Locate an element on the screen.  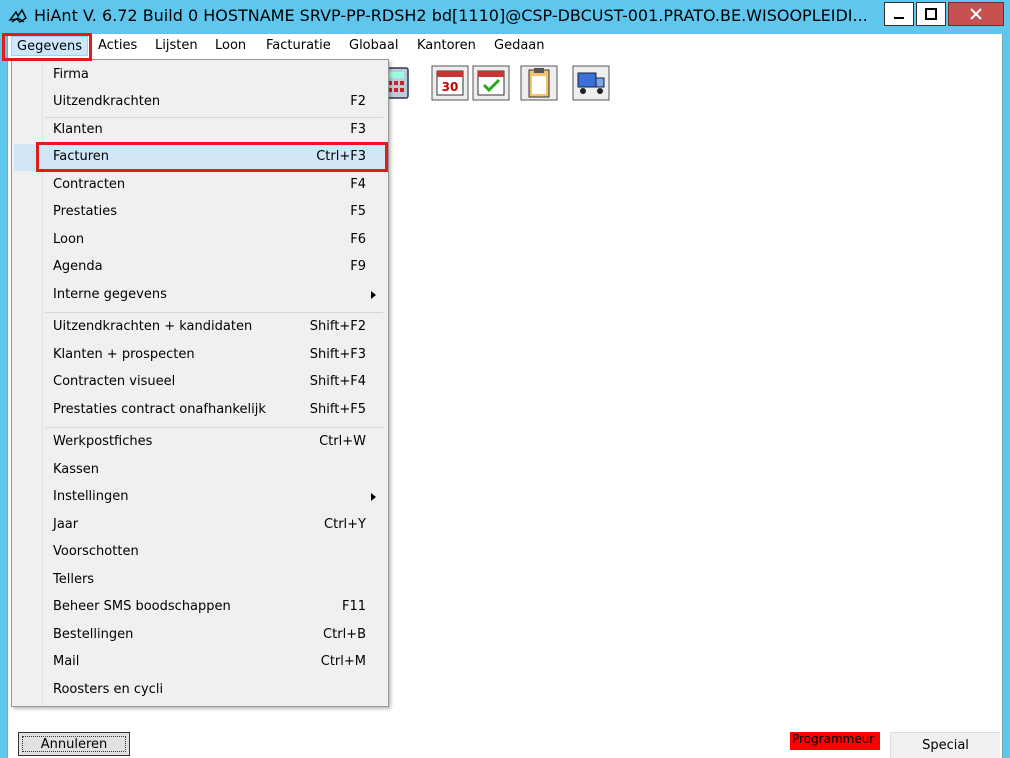
calendar-30-icon: 30 is located at coordinates (450, 83).